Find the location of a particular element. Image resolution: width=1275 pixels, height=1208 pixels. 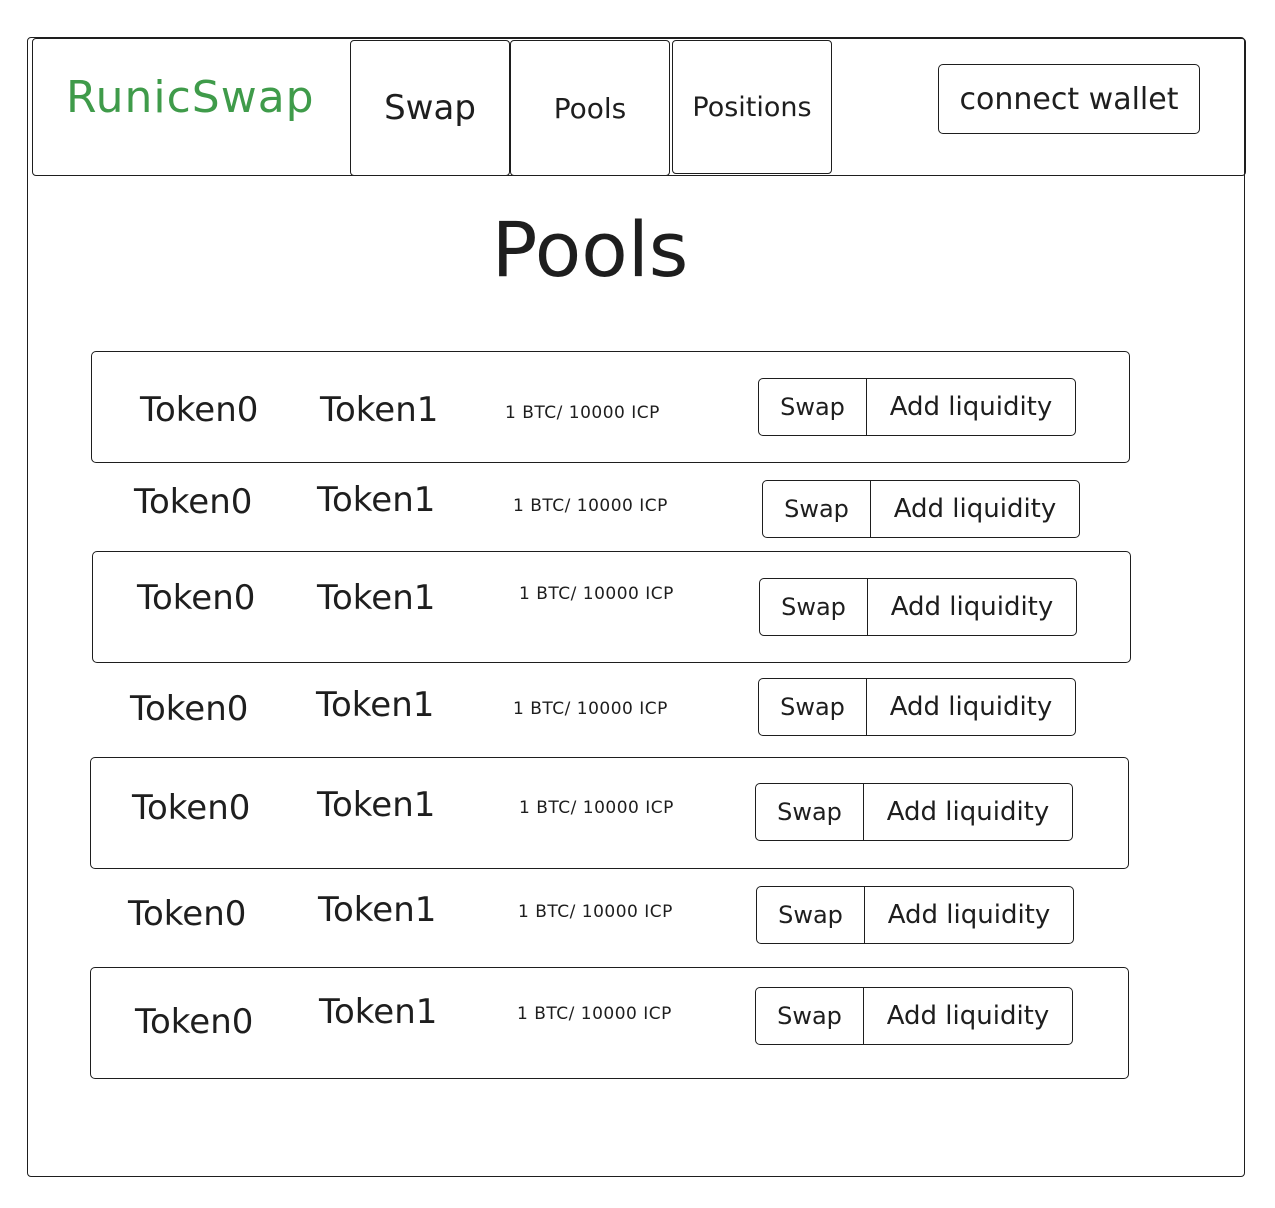

nav-tab-positions: Positions is located at coordinates (752, 107).